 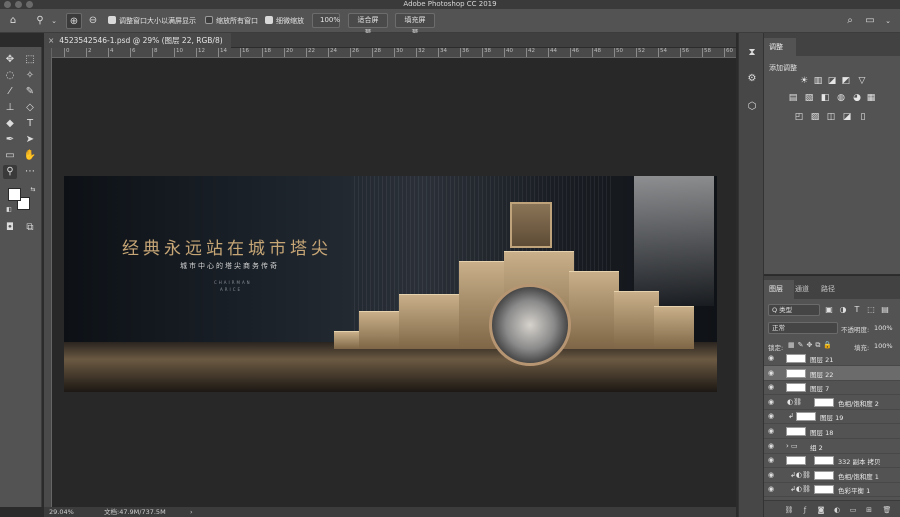 I want to click on resize-windows-option: 调整窗口大小以满屏显示, so click(x=152, y=21).